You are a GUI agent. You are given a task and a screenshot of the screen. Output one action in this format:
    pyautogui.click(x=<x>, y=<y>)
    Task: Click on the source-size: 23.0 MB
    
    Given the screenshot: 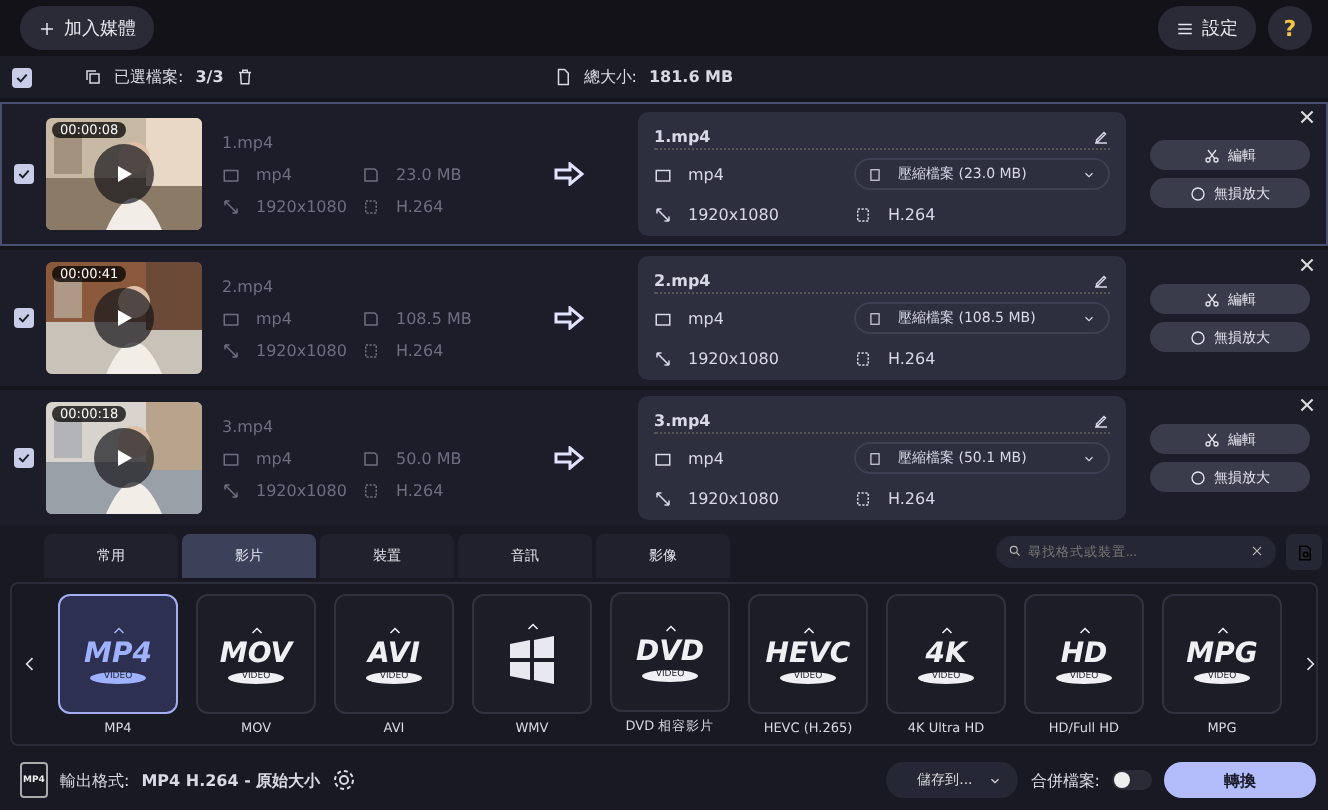 What is the action you would take?
    pyautogui.click(x=429, y=174)
    